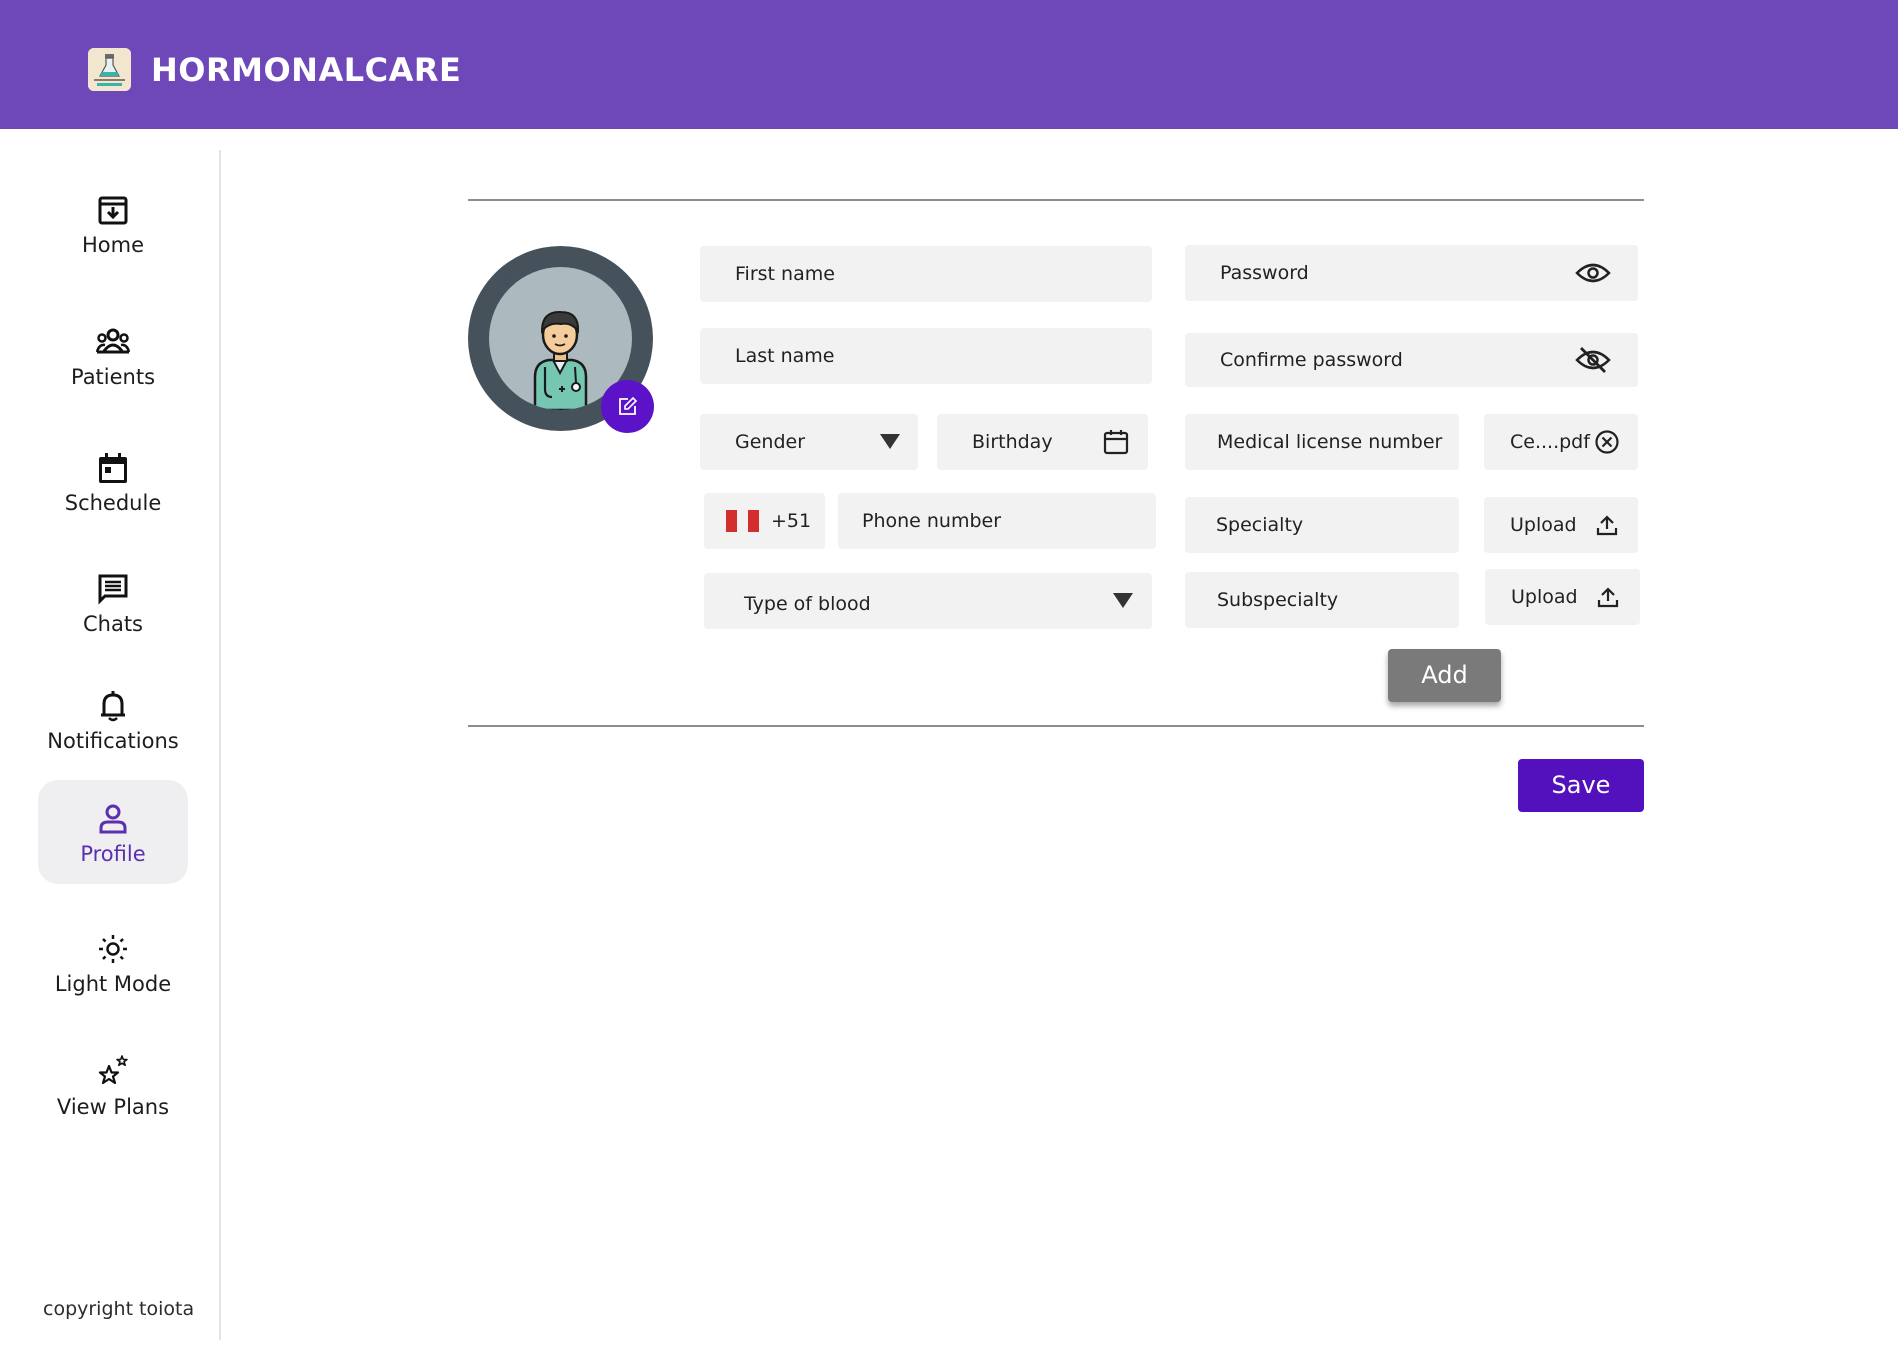 This screenshot has width=1898, height=1352. I want to click on app-title: HORMONALCARE, so click(306, 70).